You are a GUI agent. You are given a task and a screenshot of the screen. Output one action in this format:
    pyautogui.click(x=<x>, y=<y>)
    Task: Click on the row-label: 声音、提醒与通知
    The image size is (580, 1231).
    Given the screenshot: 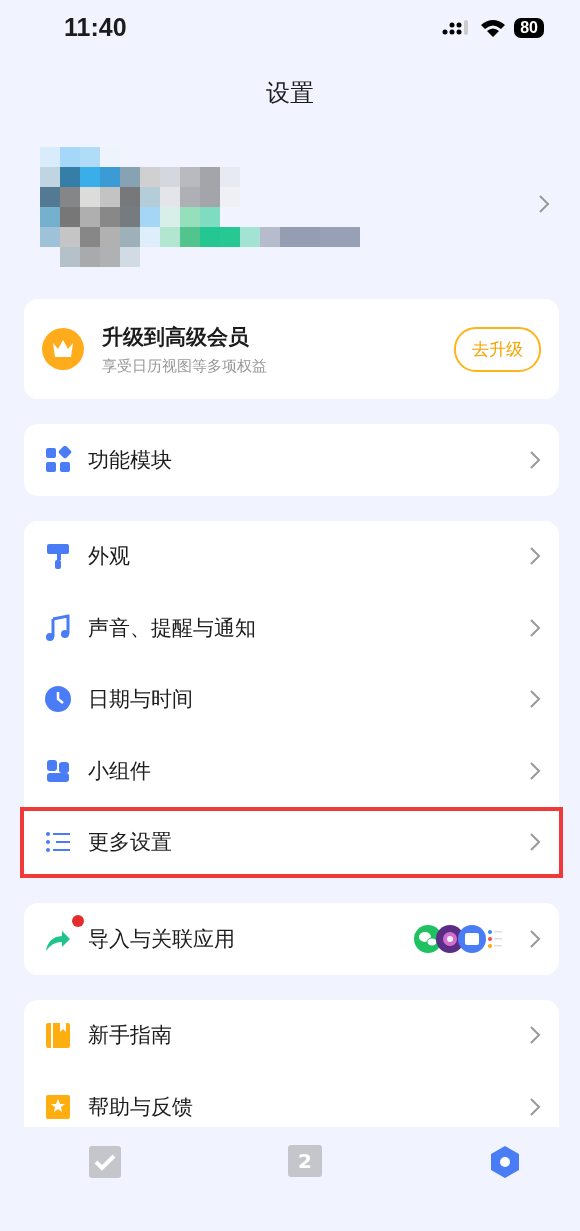 What is the action you would take?
    pyautogui.click(x=172, y=628)
    